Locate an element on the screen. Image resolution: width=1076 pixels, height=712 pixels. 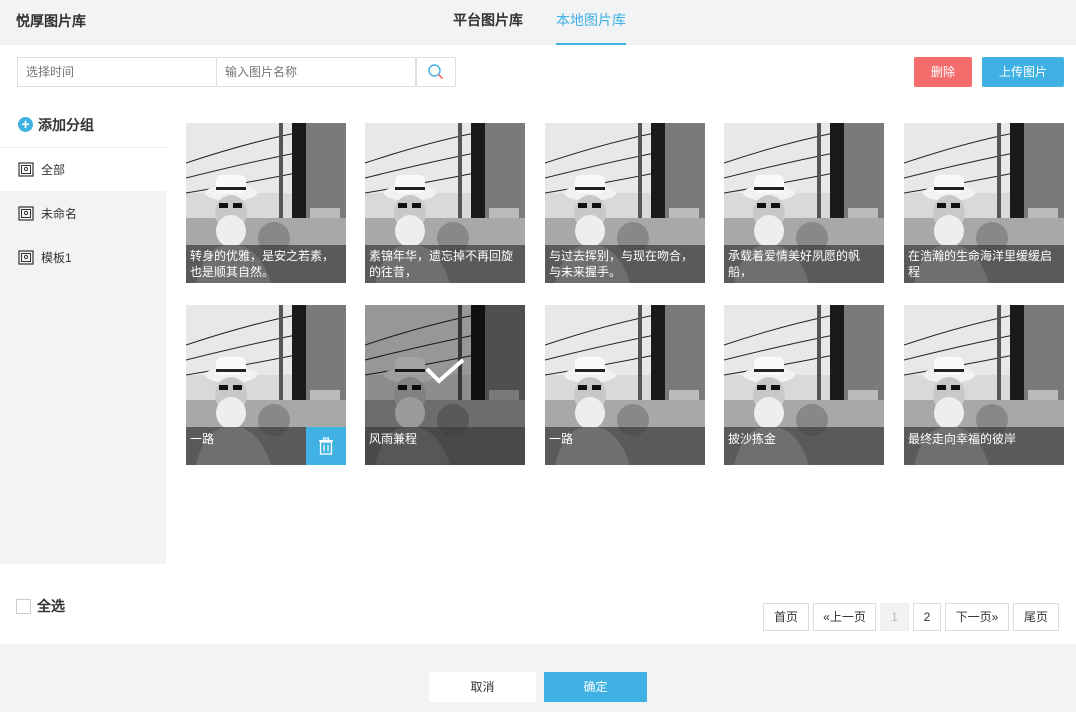
trash-icon is located at coordinates (326, 446).